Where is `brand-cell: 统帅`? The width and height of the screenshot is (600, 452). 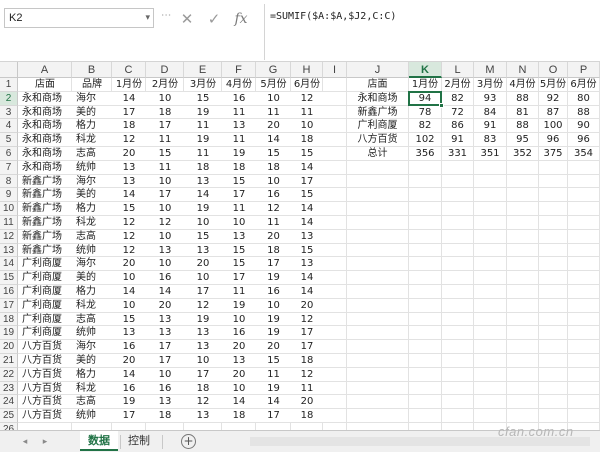 brand-cell: 统帅 is located at coordinates (92, 333).